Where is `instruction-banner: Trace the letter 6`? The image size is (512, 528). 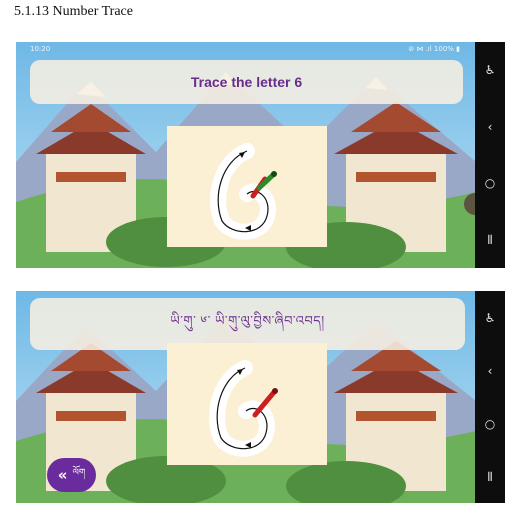
instruction-banner: Trace the letter 6 is located at coordinates (246, 82).